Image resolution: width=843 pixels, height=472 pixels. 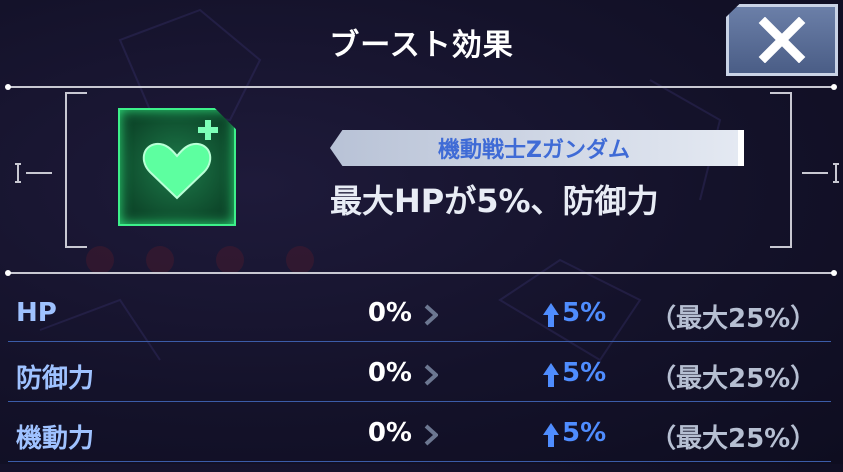 What do you see at coordinates (537, 148) in the screenshot?
I see `boost-source-ribbon: 機動戦士Zガンダム` at bounding box center [537, 148].